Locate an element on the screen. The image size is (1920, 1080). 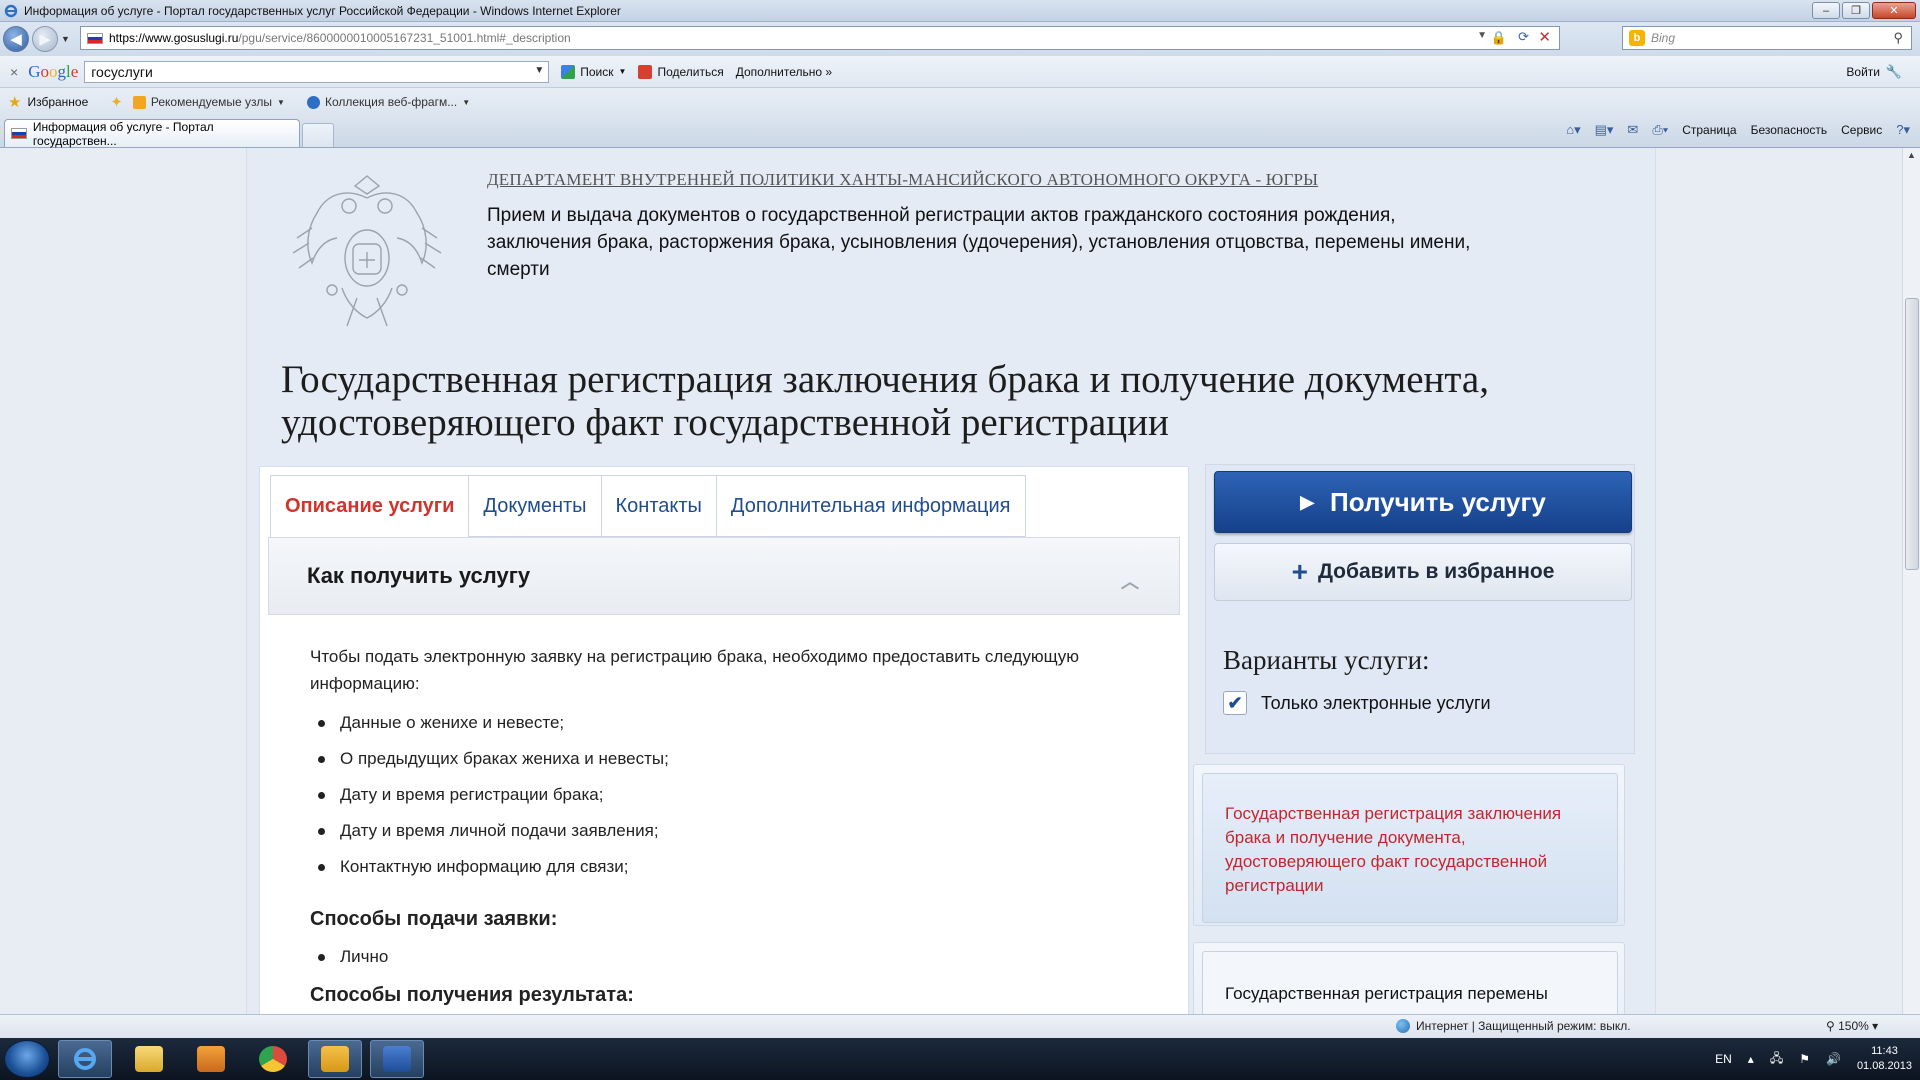
close-window-button: ✕ is located at coordinates (1894, 10).